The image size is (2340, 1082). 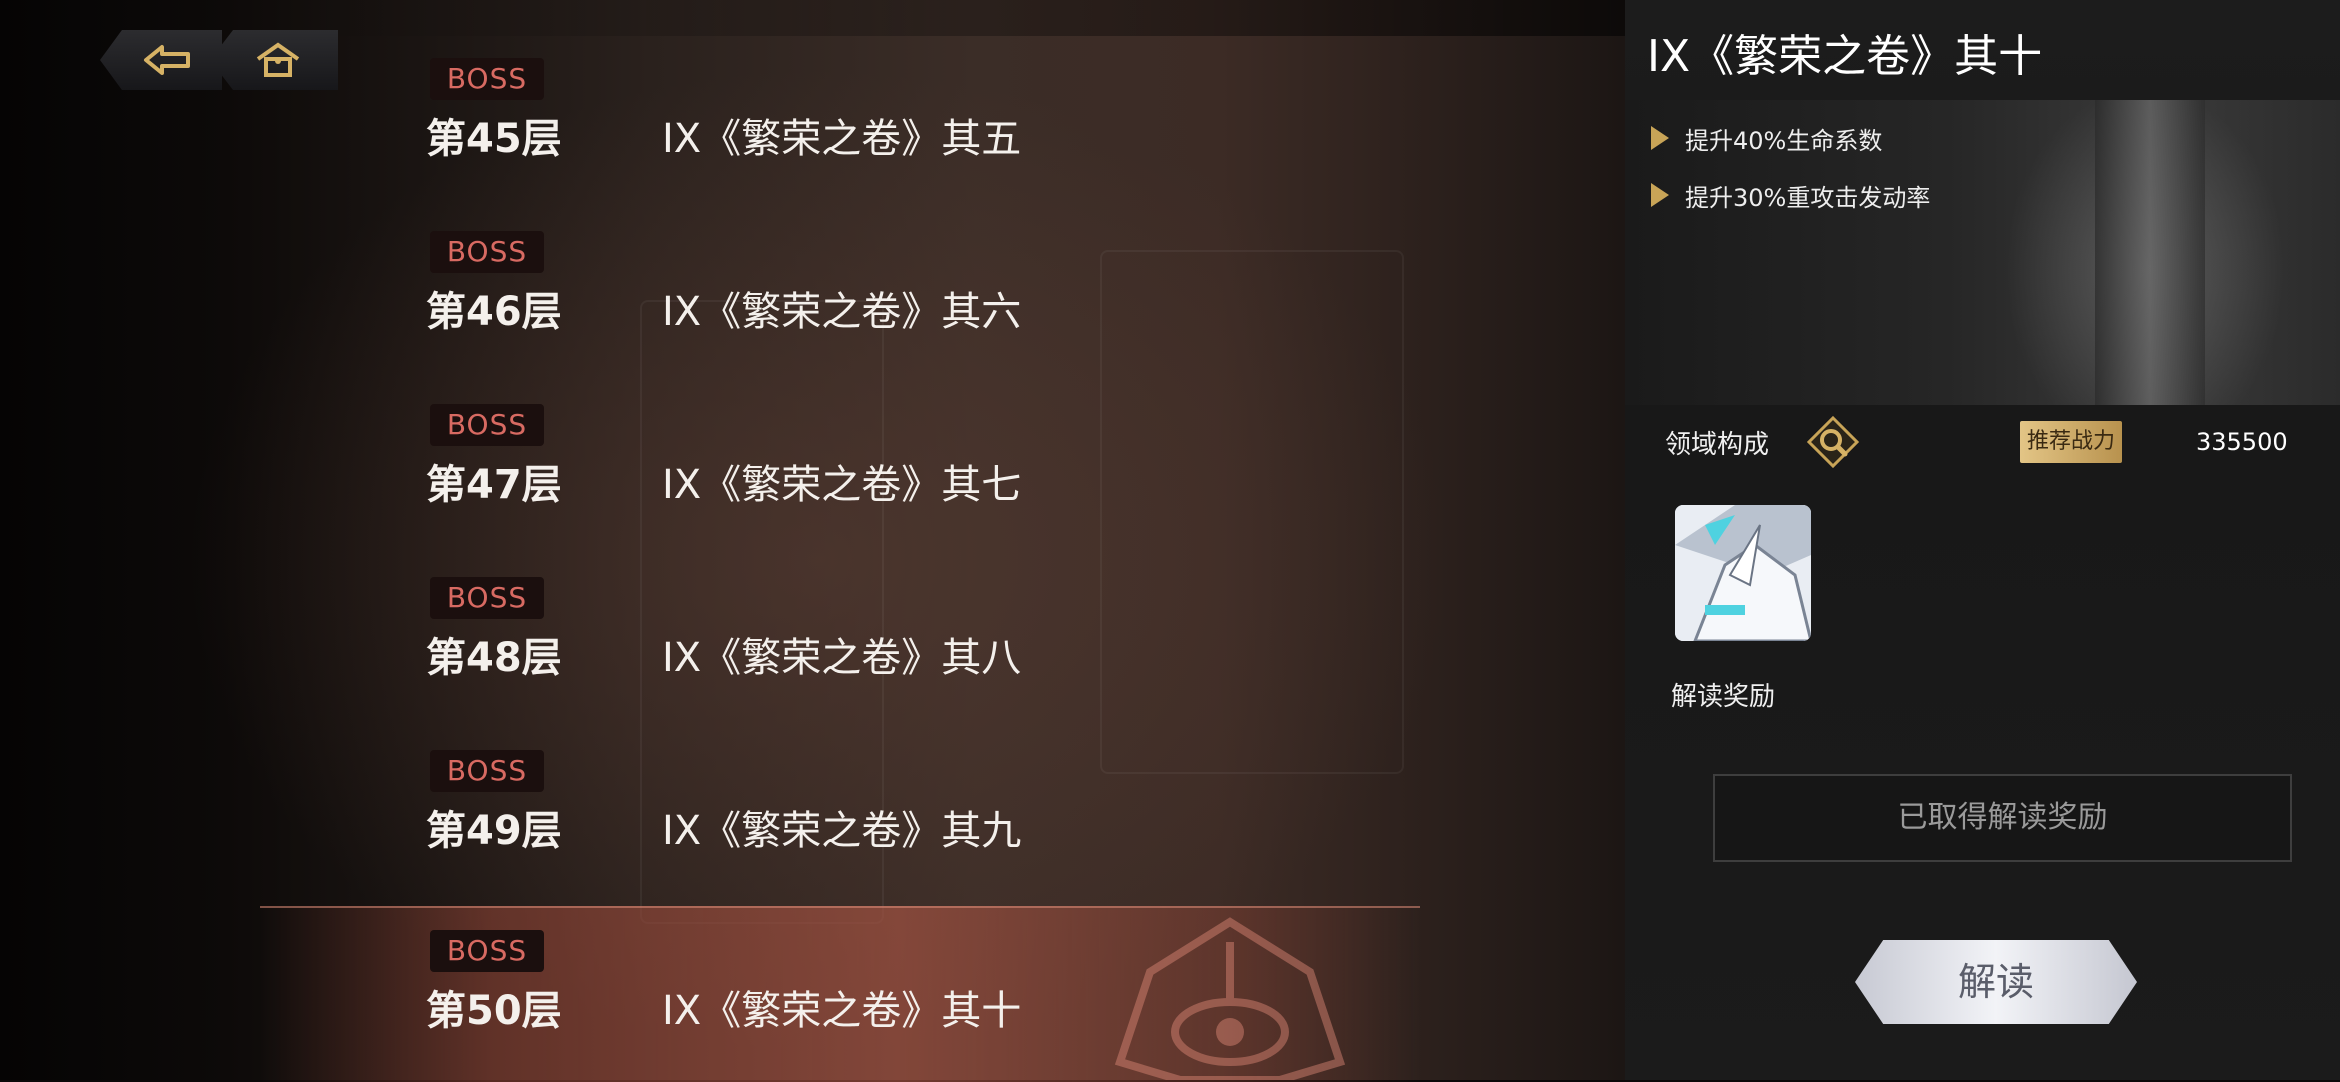 What do you see at coordinates (842, 485) in the screenshot?
I see `floor-name: IX《繁荣之卷》其七` at bounding box center [842, 485].